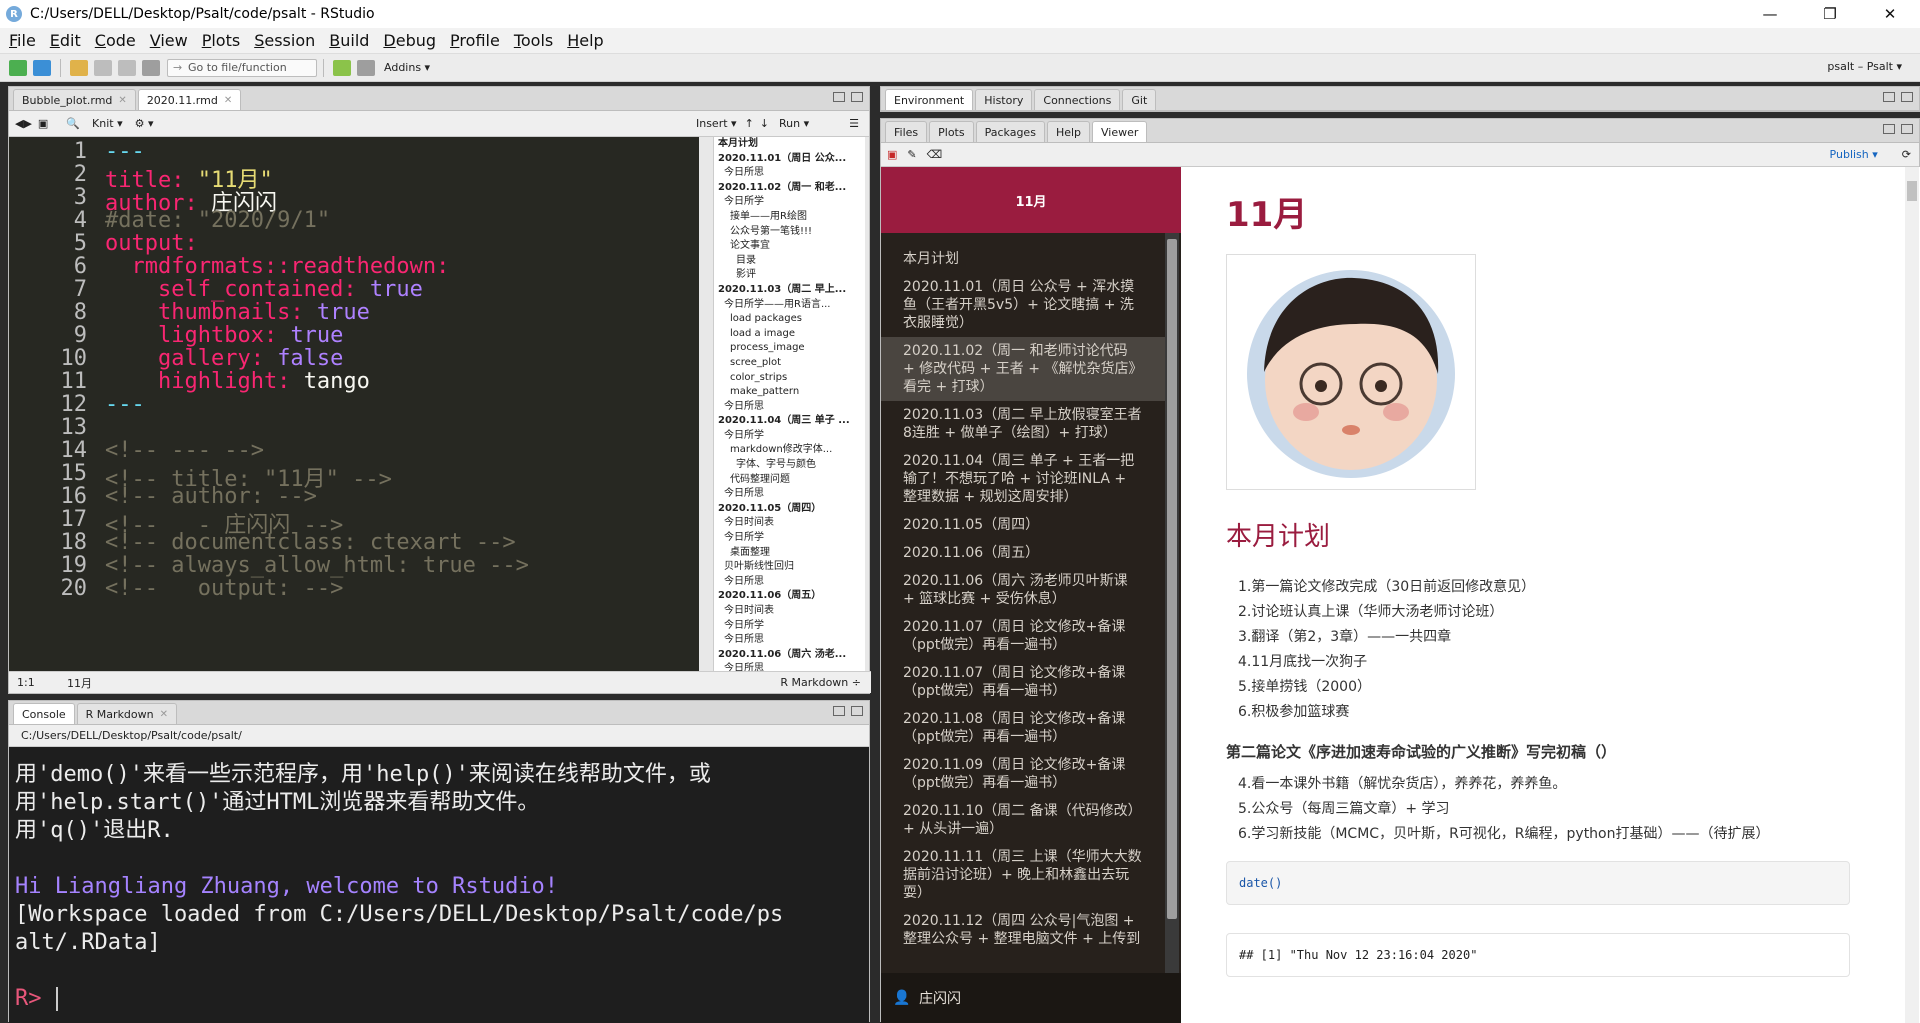  I want to click on code-line: #date: "2020/9/1", so click(217, 220).